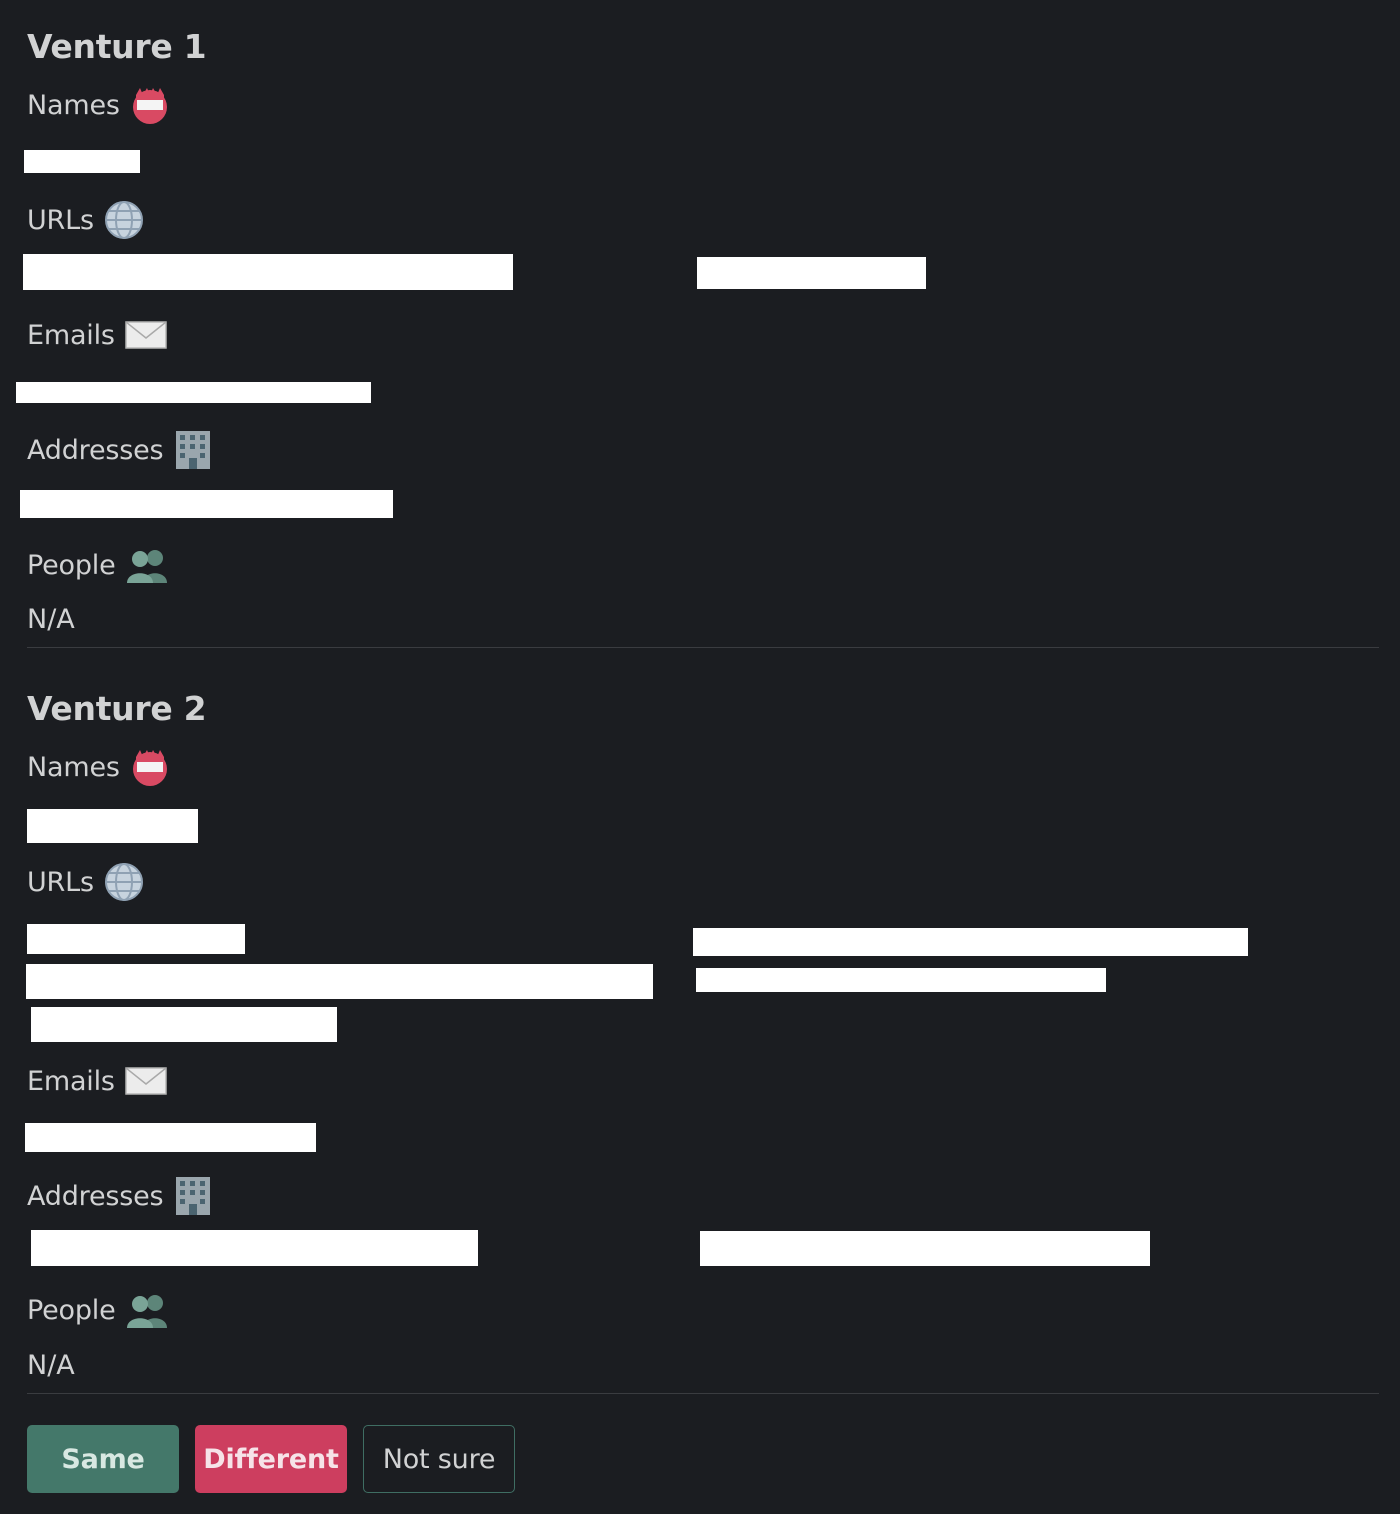  What do you see at coordinates (271, 1459) in the screenshot?
I see `different-button: Different` at bounding box center [271, 1459].